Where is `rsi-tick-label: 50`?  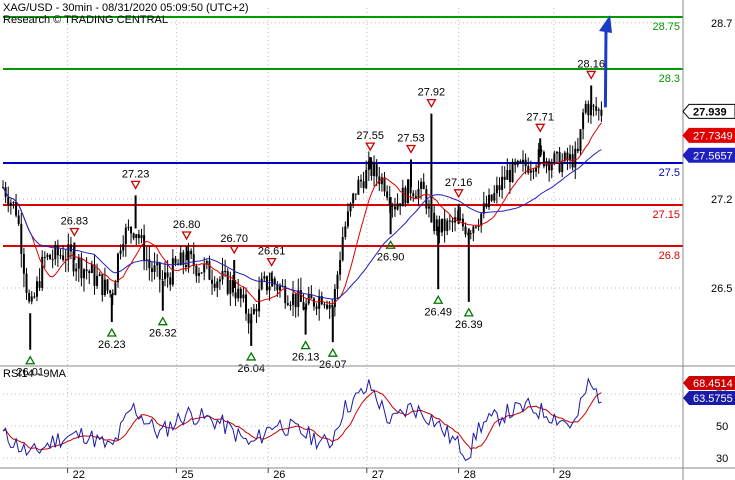 rsi-tick-label: 50 is located at coordinates (722, 427).